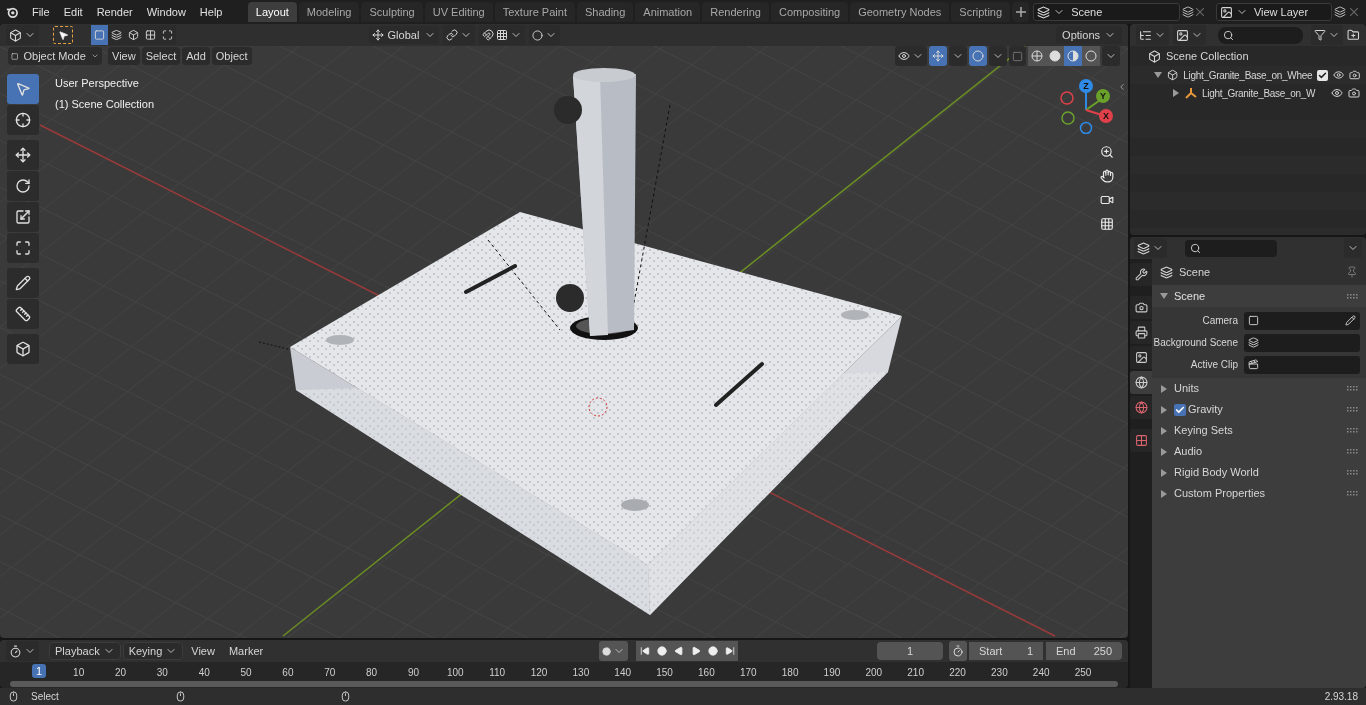 This screenshot has width=1366, height=705. I want to click on workspace-tab: UV Editing, so click(458, 12).